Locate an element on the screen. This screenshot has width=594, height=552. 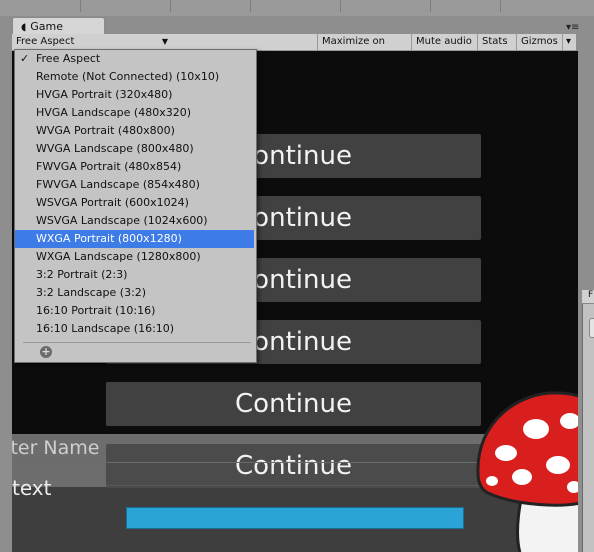
aspect-option-label: FWVGA Landscape (854x480) is located at coordinates (118, 184).